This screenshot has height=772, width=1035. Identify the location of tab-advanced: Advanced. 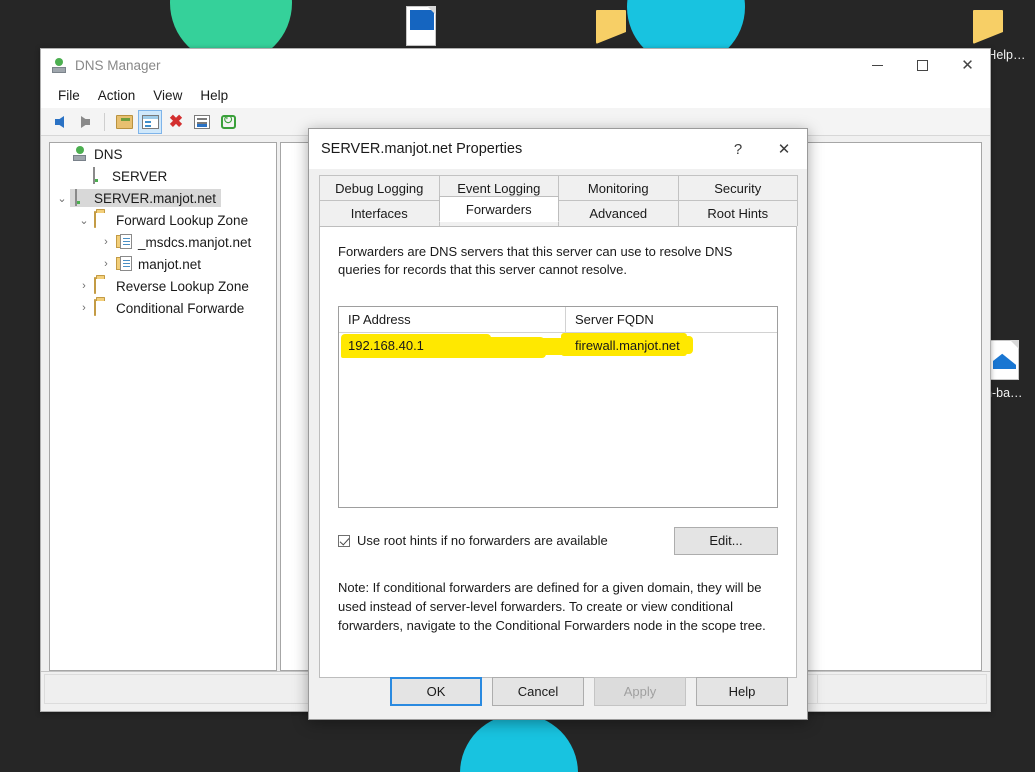
(618, 213).